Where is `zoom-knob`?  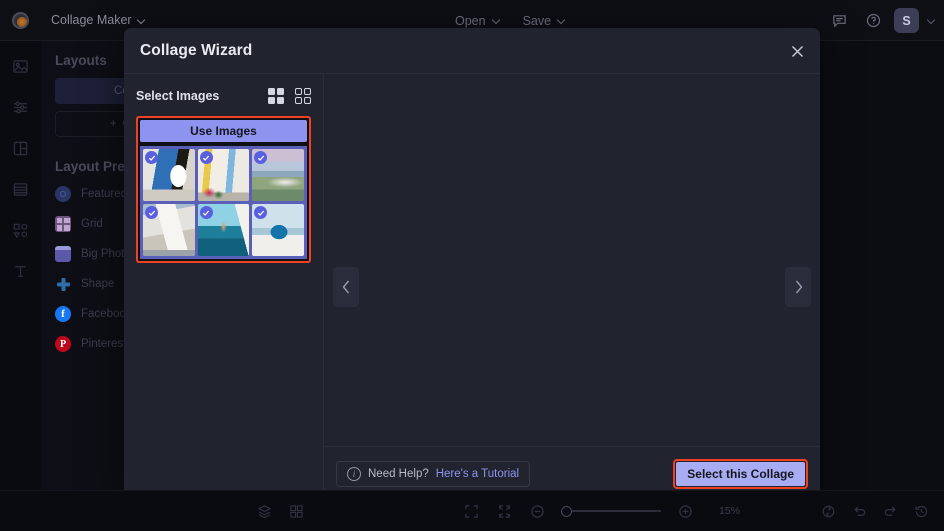
zoom-knob is located at coordinates (566, 511).